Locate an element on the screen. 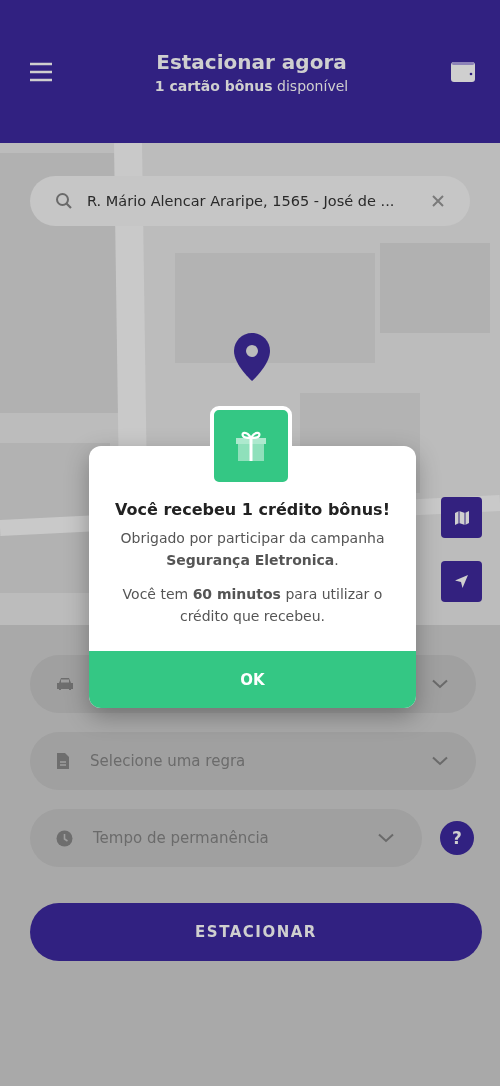  bonus-subtitle: 1 cartão bônus disponível is located at coordinates (251, 85).